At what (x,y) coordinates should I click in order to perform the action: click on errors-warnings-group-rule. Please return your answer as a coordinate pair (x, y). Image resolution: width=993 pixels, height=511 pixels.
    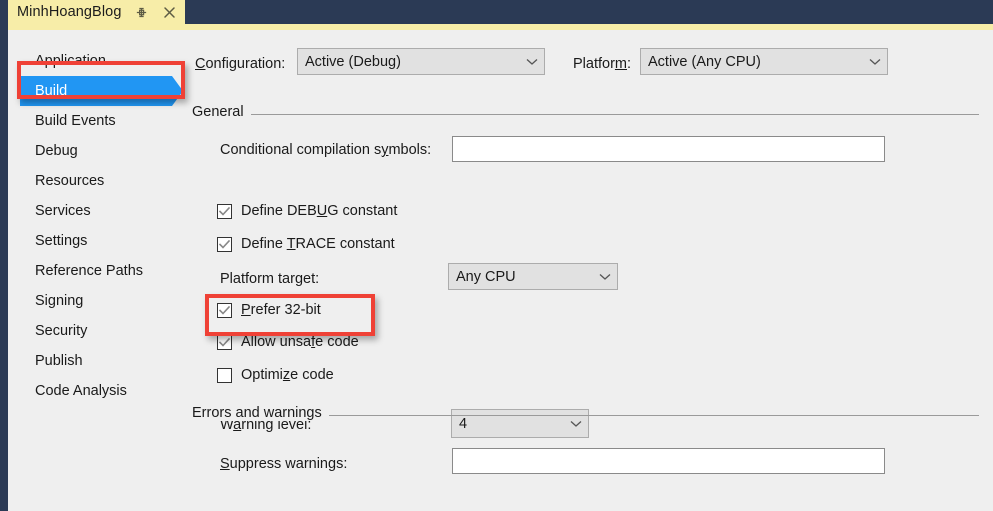
    Looking at the image, I should click on (652, 415).